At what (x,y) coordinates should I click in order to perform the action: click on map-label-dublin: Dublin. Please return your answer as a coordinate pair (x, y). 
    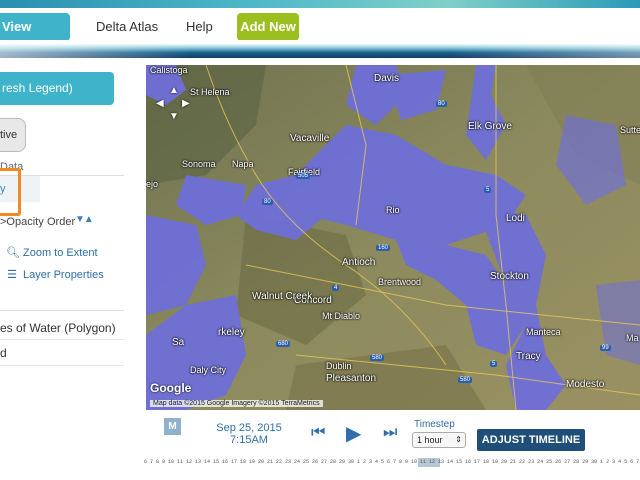
    Looking at the image, I should click on (339, 366).